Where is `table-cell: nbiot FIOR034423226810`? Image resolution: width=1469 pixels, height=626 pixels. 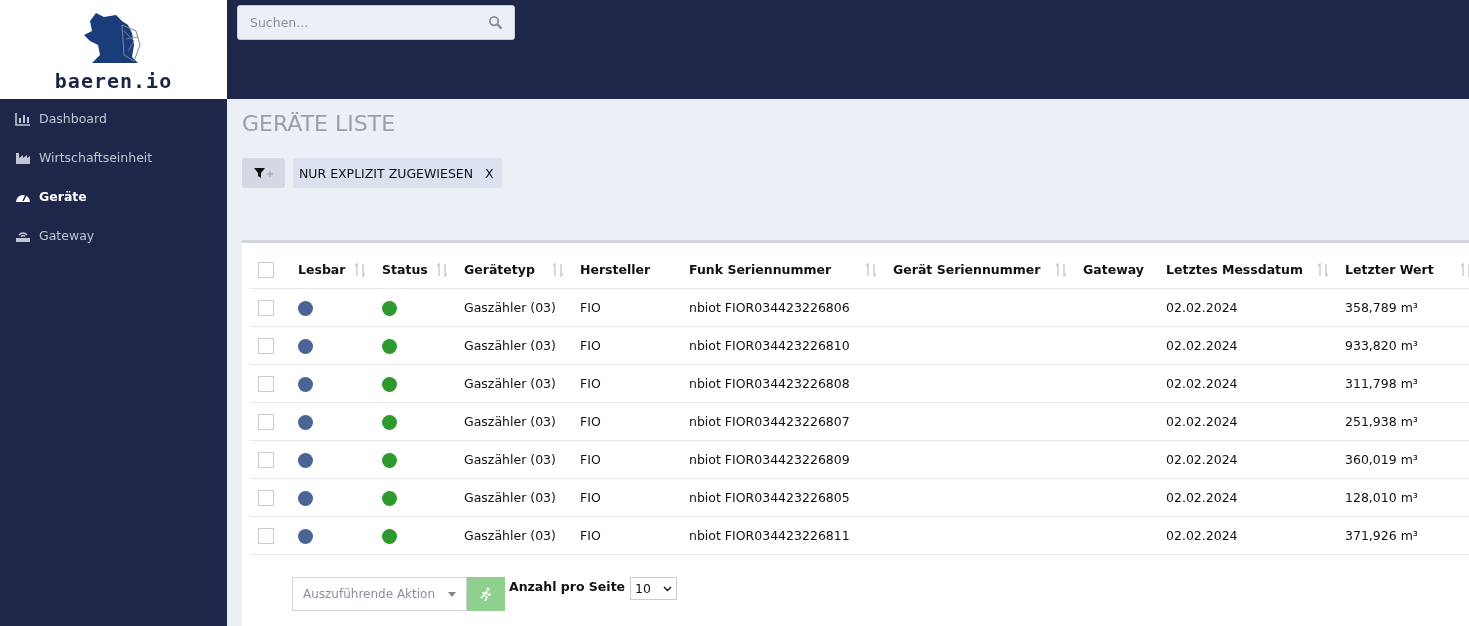
table-cell: nbiot FIOR034423226810 is located at coordinates (769, 345).